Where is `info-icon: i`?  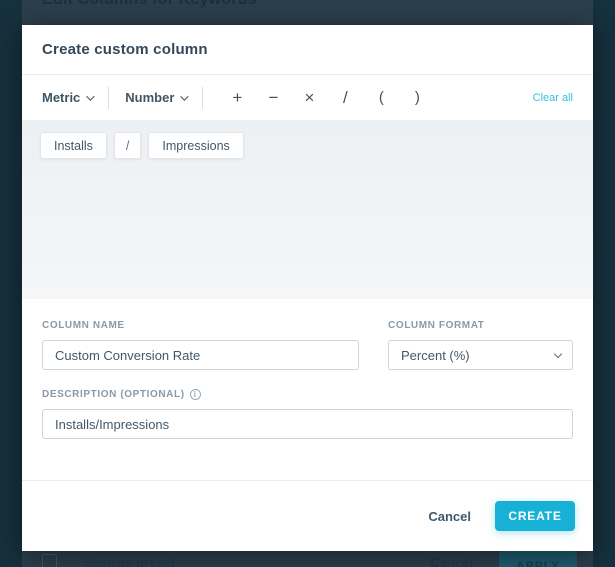 info-icon: i is located at coordinates (195, 394).